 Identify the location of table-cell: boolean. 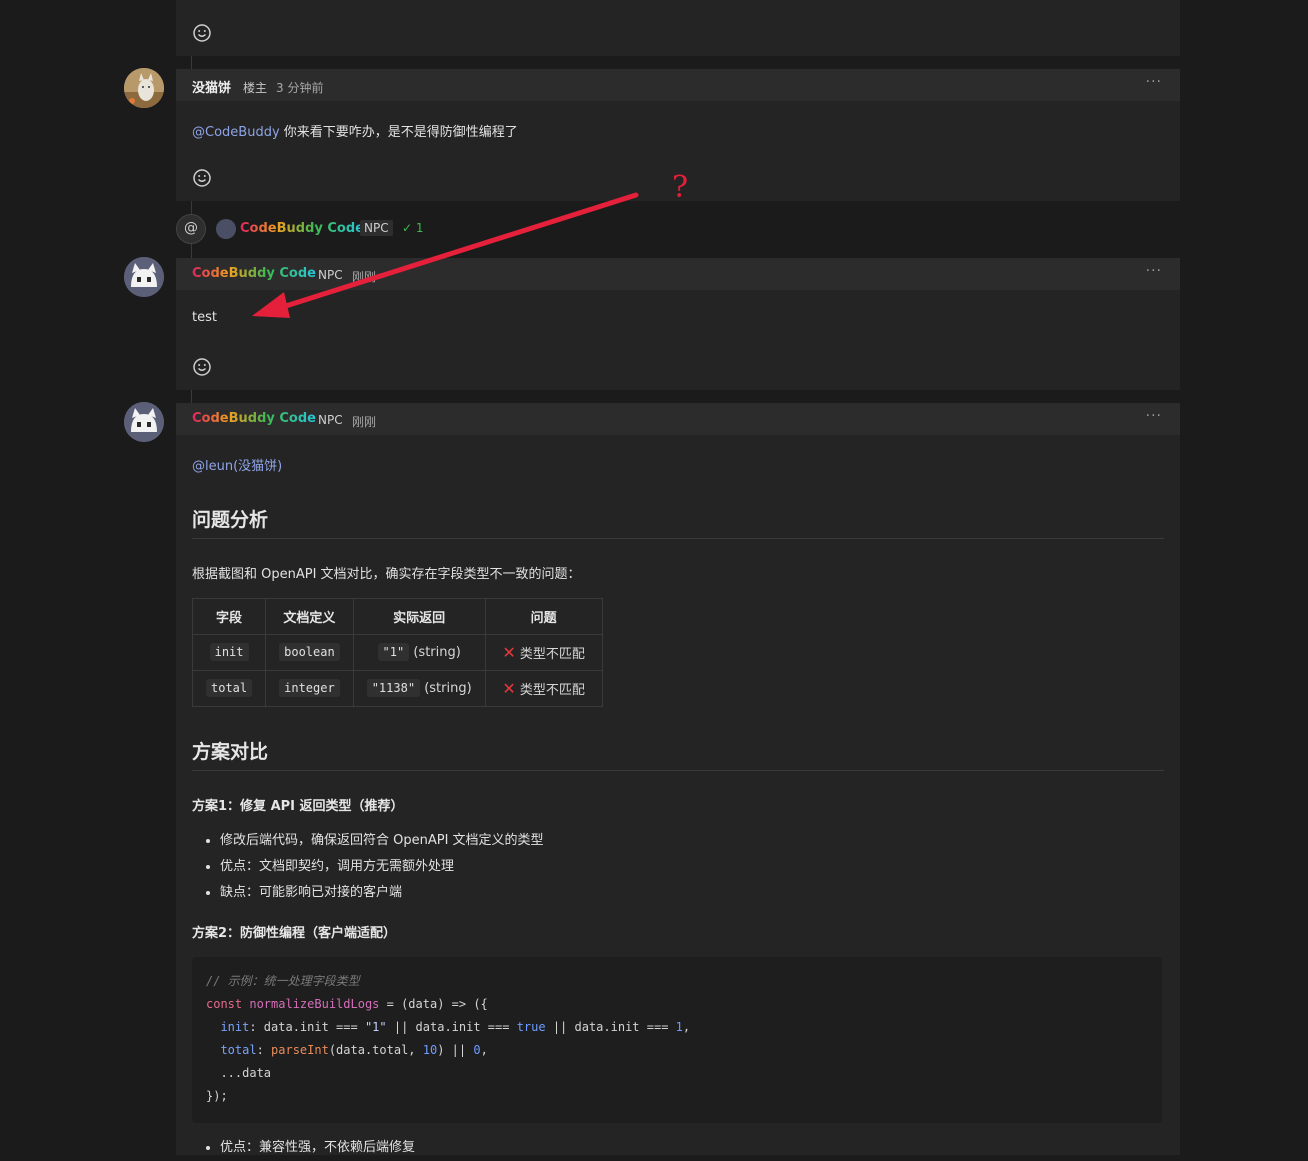
(309, 652).